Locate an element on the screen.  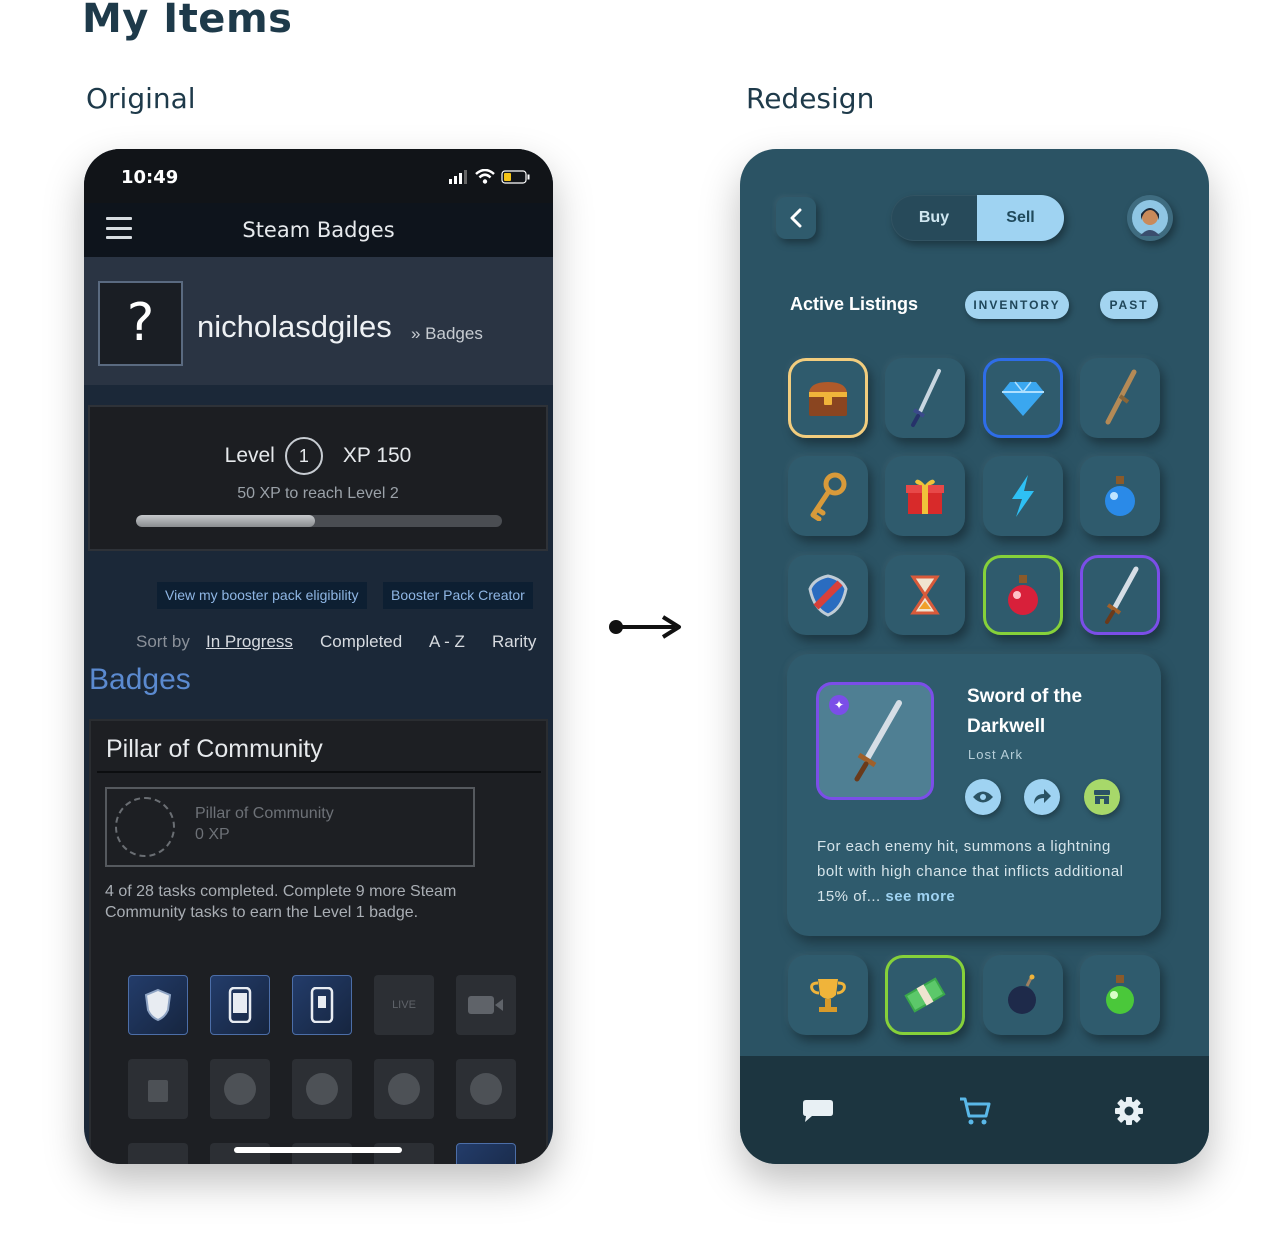
username: nicholasdgiles is located at coordinates (294, 327).